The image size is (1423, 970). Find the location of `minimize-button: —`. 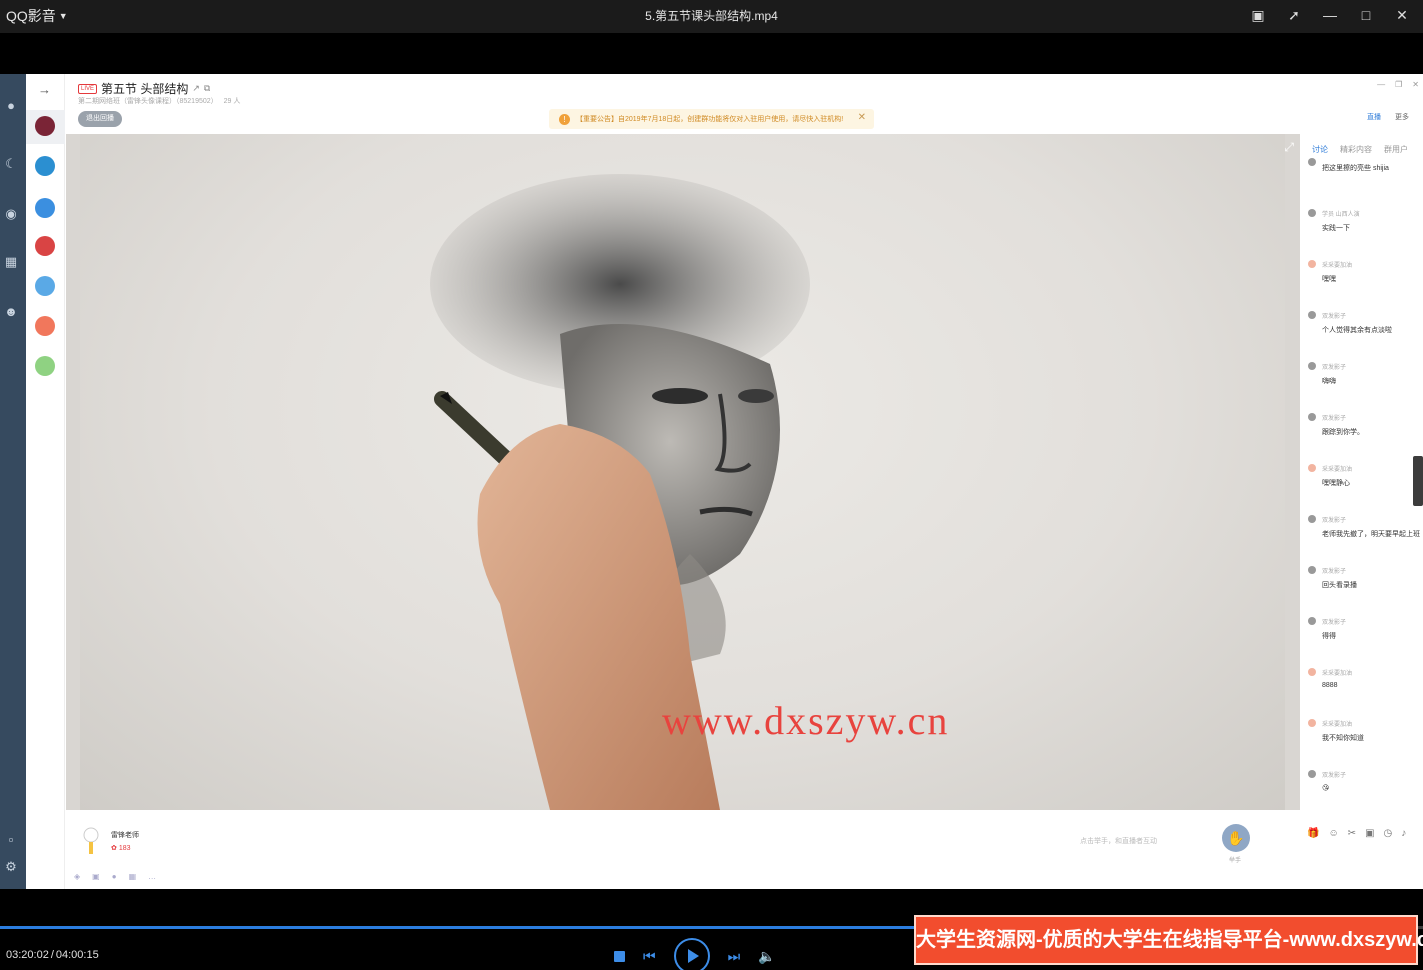

minimize-button: — is located at coordinates (1330, 15).